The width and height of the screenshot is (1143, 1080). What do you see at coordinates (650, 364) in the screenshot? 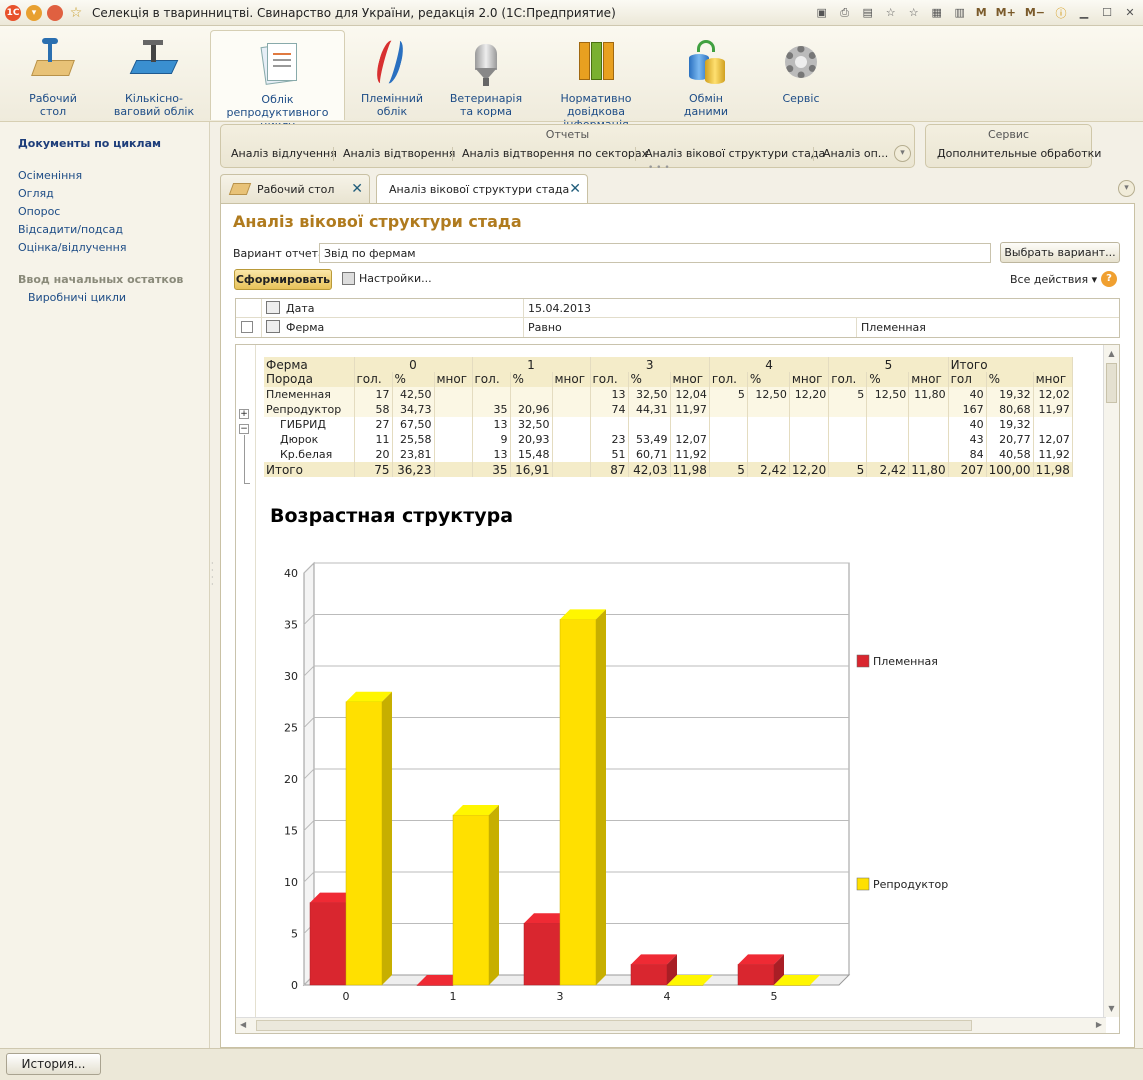
I see `header-cell: 3` at bounding box center [650, 364].